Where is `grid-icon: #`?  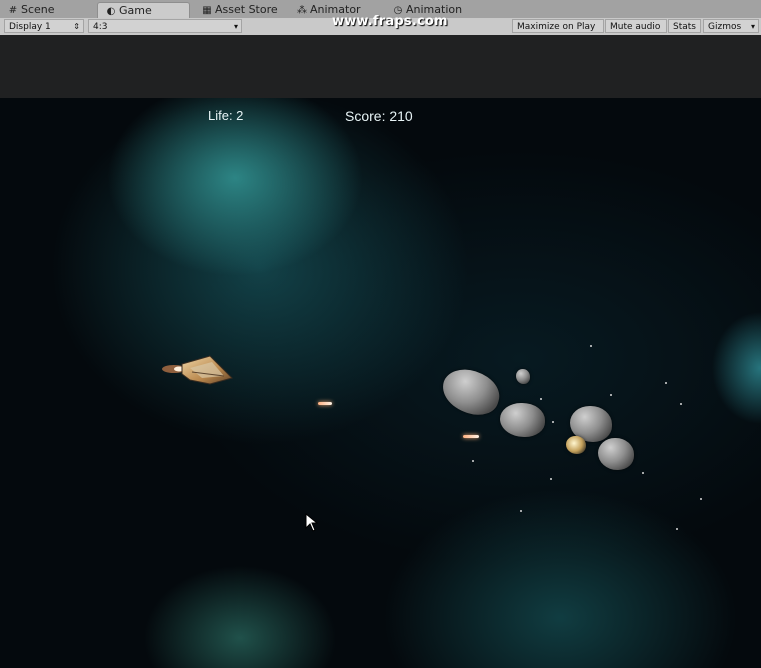
grid-icon: # is located at coordinates (13, 10).